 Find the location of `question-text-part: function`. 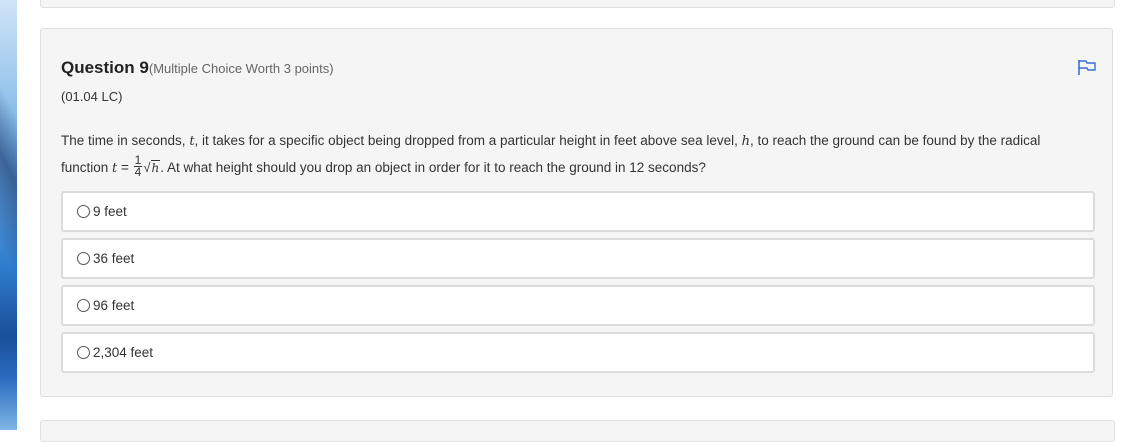

question-text-part: function is located at coordinates (87, 167).